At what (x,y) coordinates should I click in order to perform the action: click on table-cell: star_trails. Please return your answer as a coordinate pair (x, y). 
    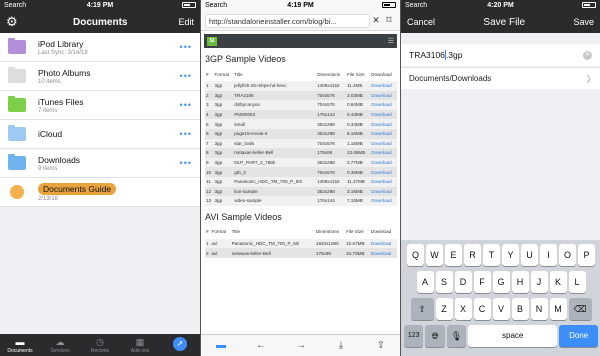
    Looking at the image, I should click on (275, 143).